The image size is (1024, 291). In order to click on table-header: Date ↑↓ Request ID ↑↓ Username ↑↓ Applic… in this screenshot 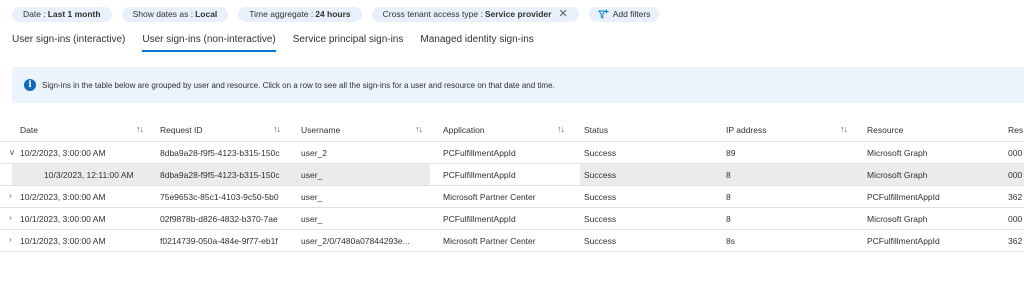, I will do `click(512, 130)`.